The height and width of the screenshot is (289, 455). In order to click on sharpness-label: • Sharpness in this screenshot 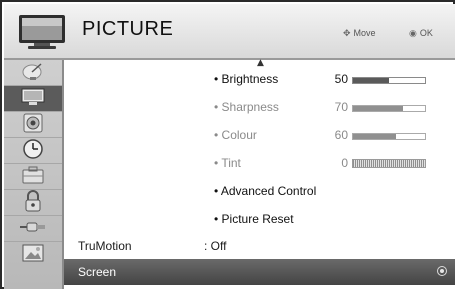, I will do `click(246, 107)`.